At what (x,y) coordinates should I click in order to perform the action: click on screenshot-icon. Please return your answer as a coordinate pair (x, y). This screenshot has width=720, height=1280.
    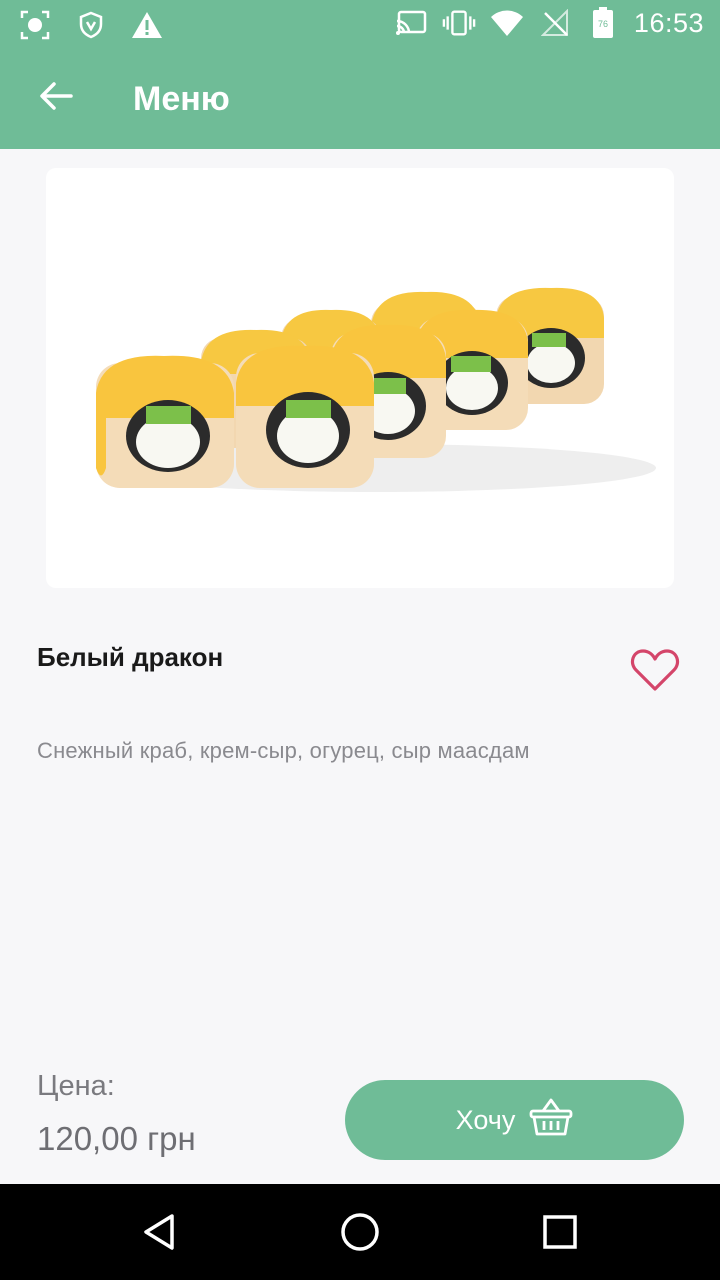
    Looking at the image, I should click on (35, 25).